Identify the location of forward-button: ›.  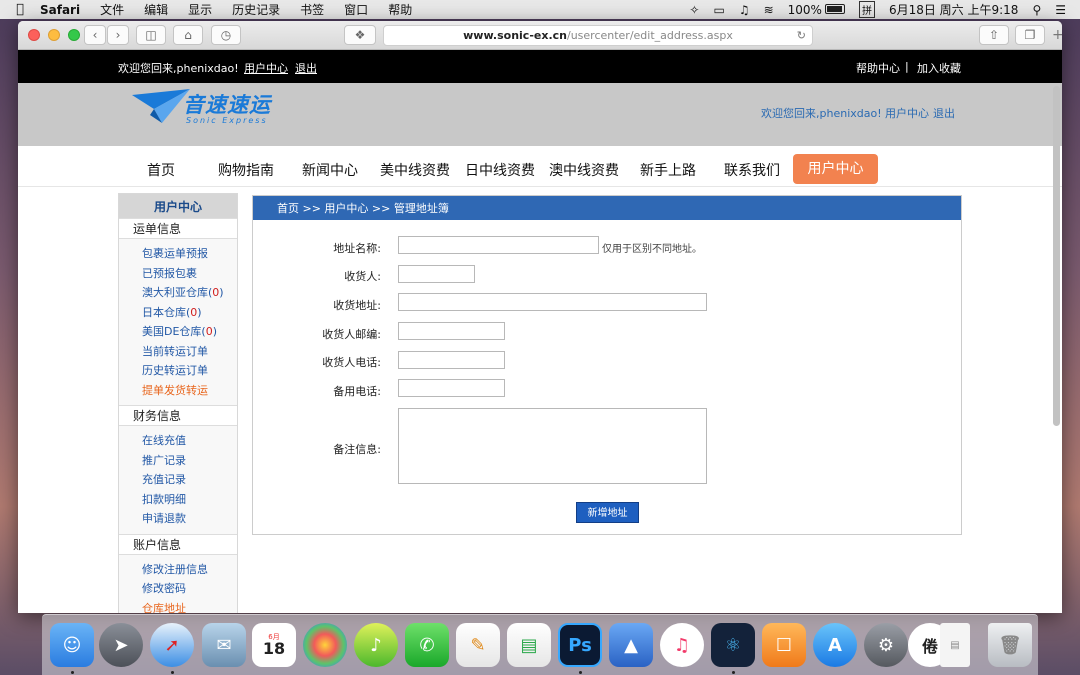
(118, 35).